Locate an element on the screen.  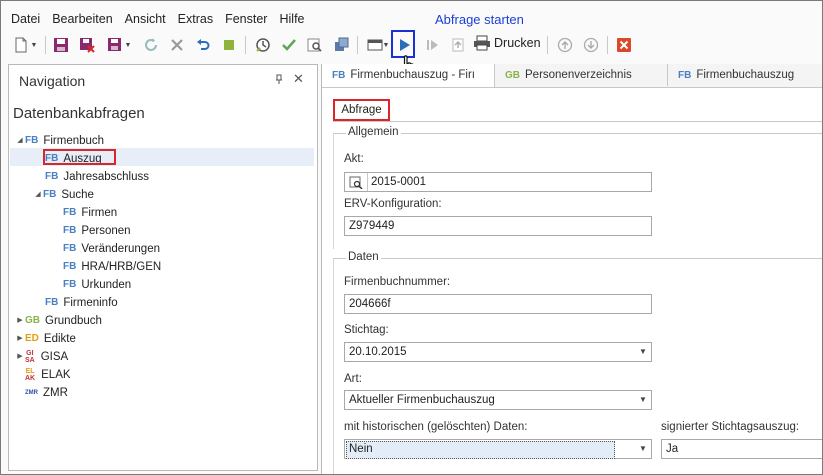
signierter-auszug-label: signierter Stichtagsauszug: is located at coordinates (730, 427).